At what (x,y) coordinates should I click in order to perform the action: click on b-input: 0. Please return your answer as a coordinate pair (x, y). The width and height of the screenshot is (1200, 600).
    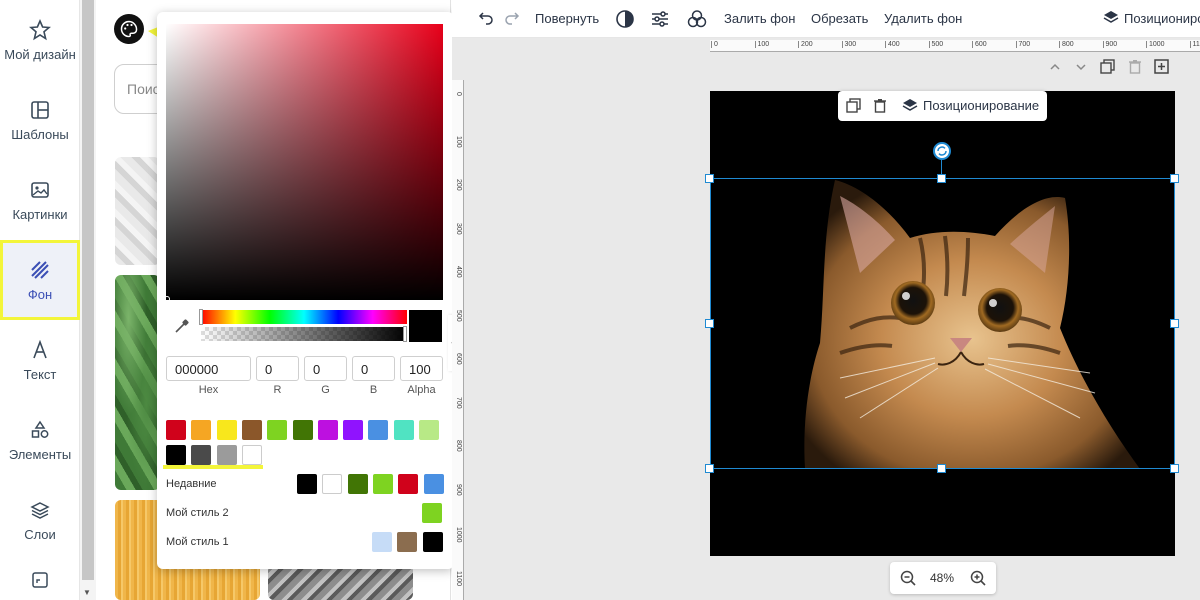
    Looking at the image, I should click on (373, 368).